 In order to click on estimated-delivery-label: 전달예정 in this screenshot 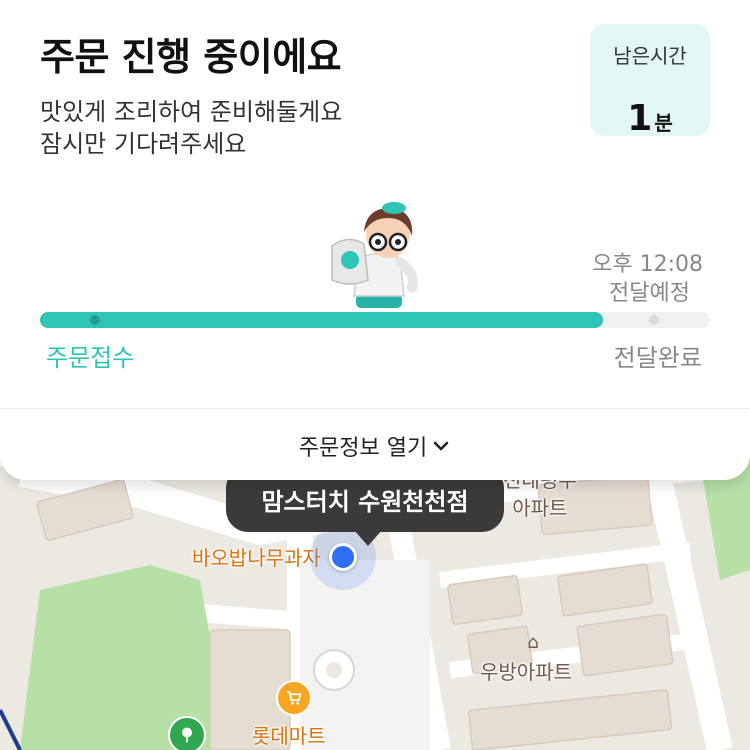, I will do `click(649, 293)`.